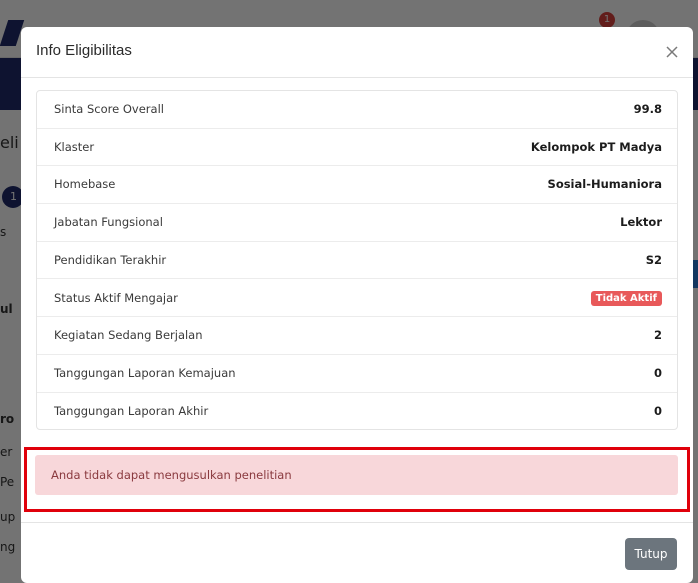 This screenshot has height=583, width=698. Describe the element at coordinates (653, 259) in the screenshot. I see `row-value: S2` at that location.